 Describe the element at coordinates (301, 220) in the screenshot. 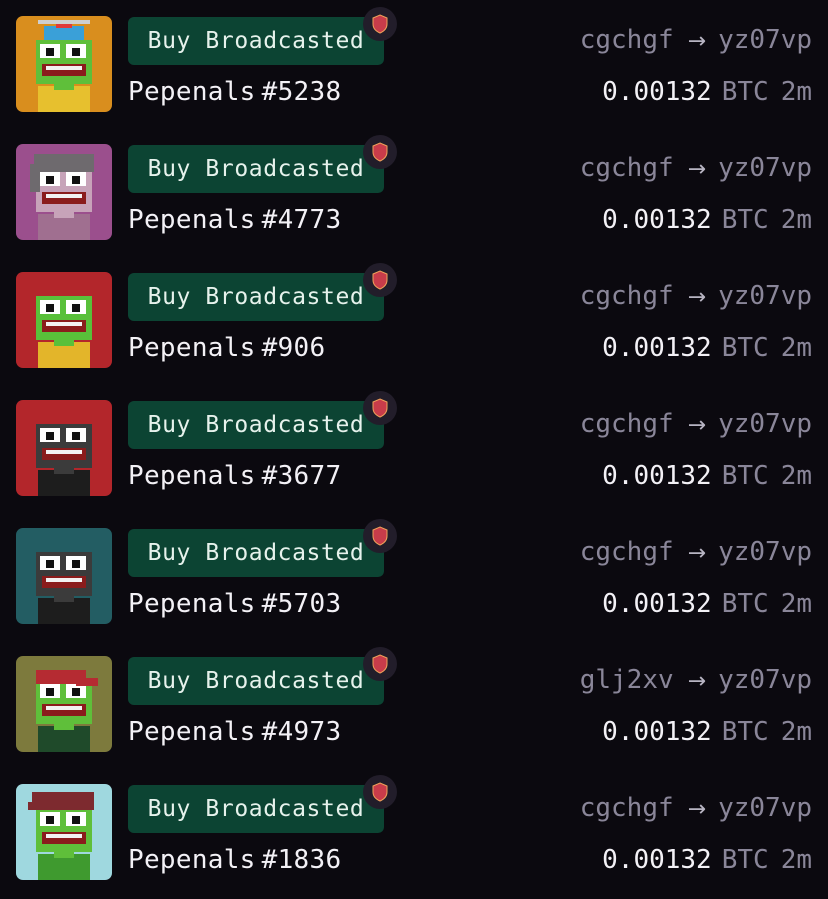

I see `item-number: #4773` at that location.